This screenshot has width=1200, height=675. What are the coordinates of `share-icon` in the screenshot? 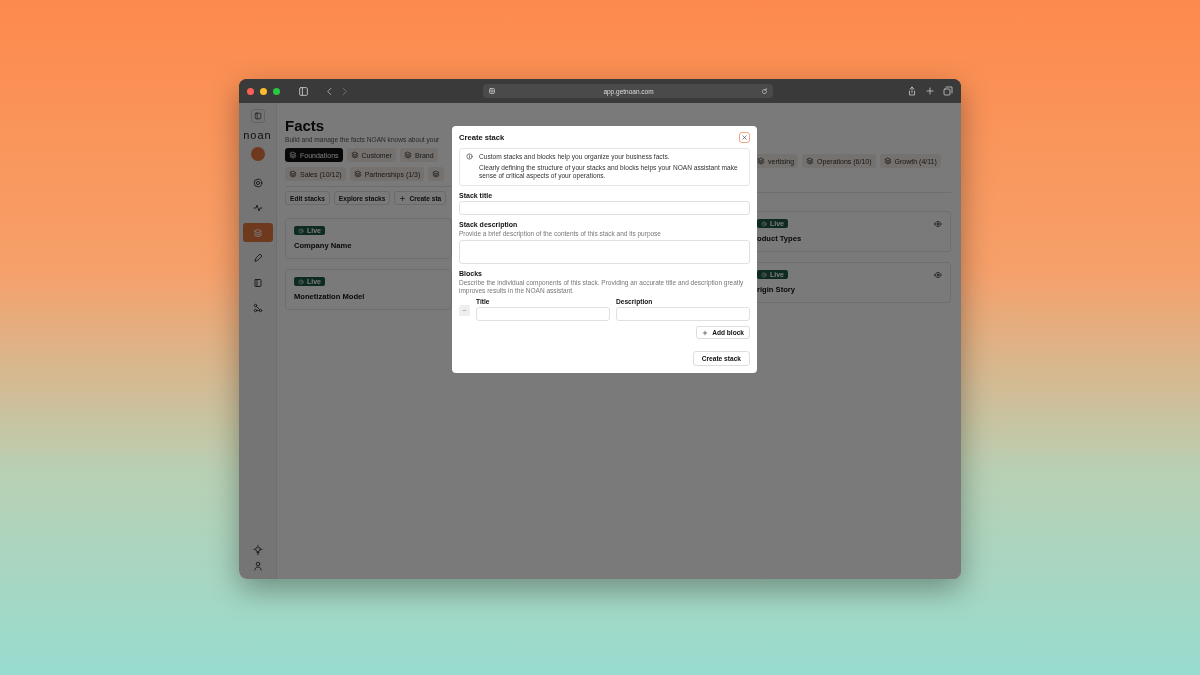 It's located at (912, 91).